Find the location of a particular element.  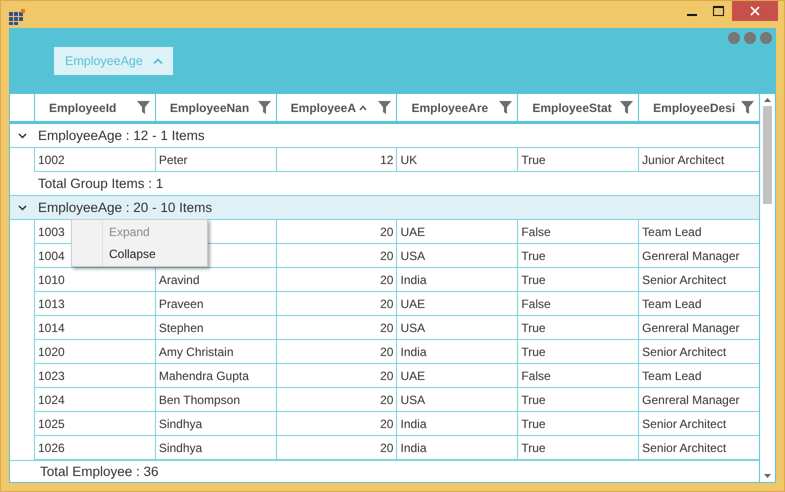

column-header: EmployeeStat is located at coordinates (577, 107).